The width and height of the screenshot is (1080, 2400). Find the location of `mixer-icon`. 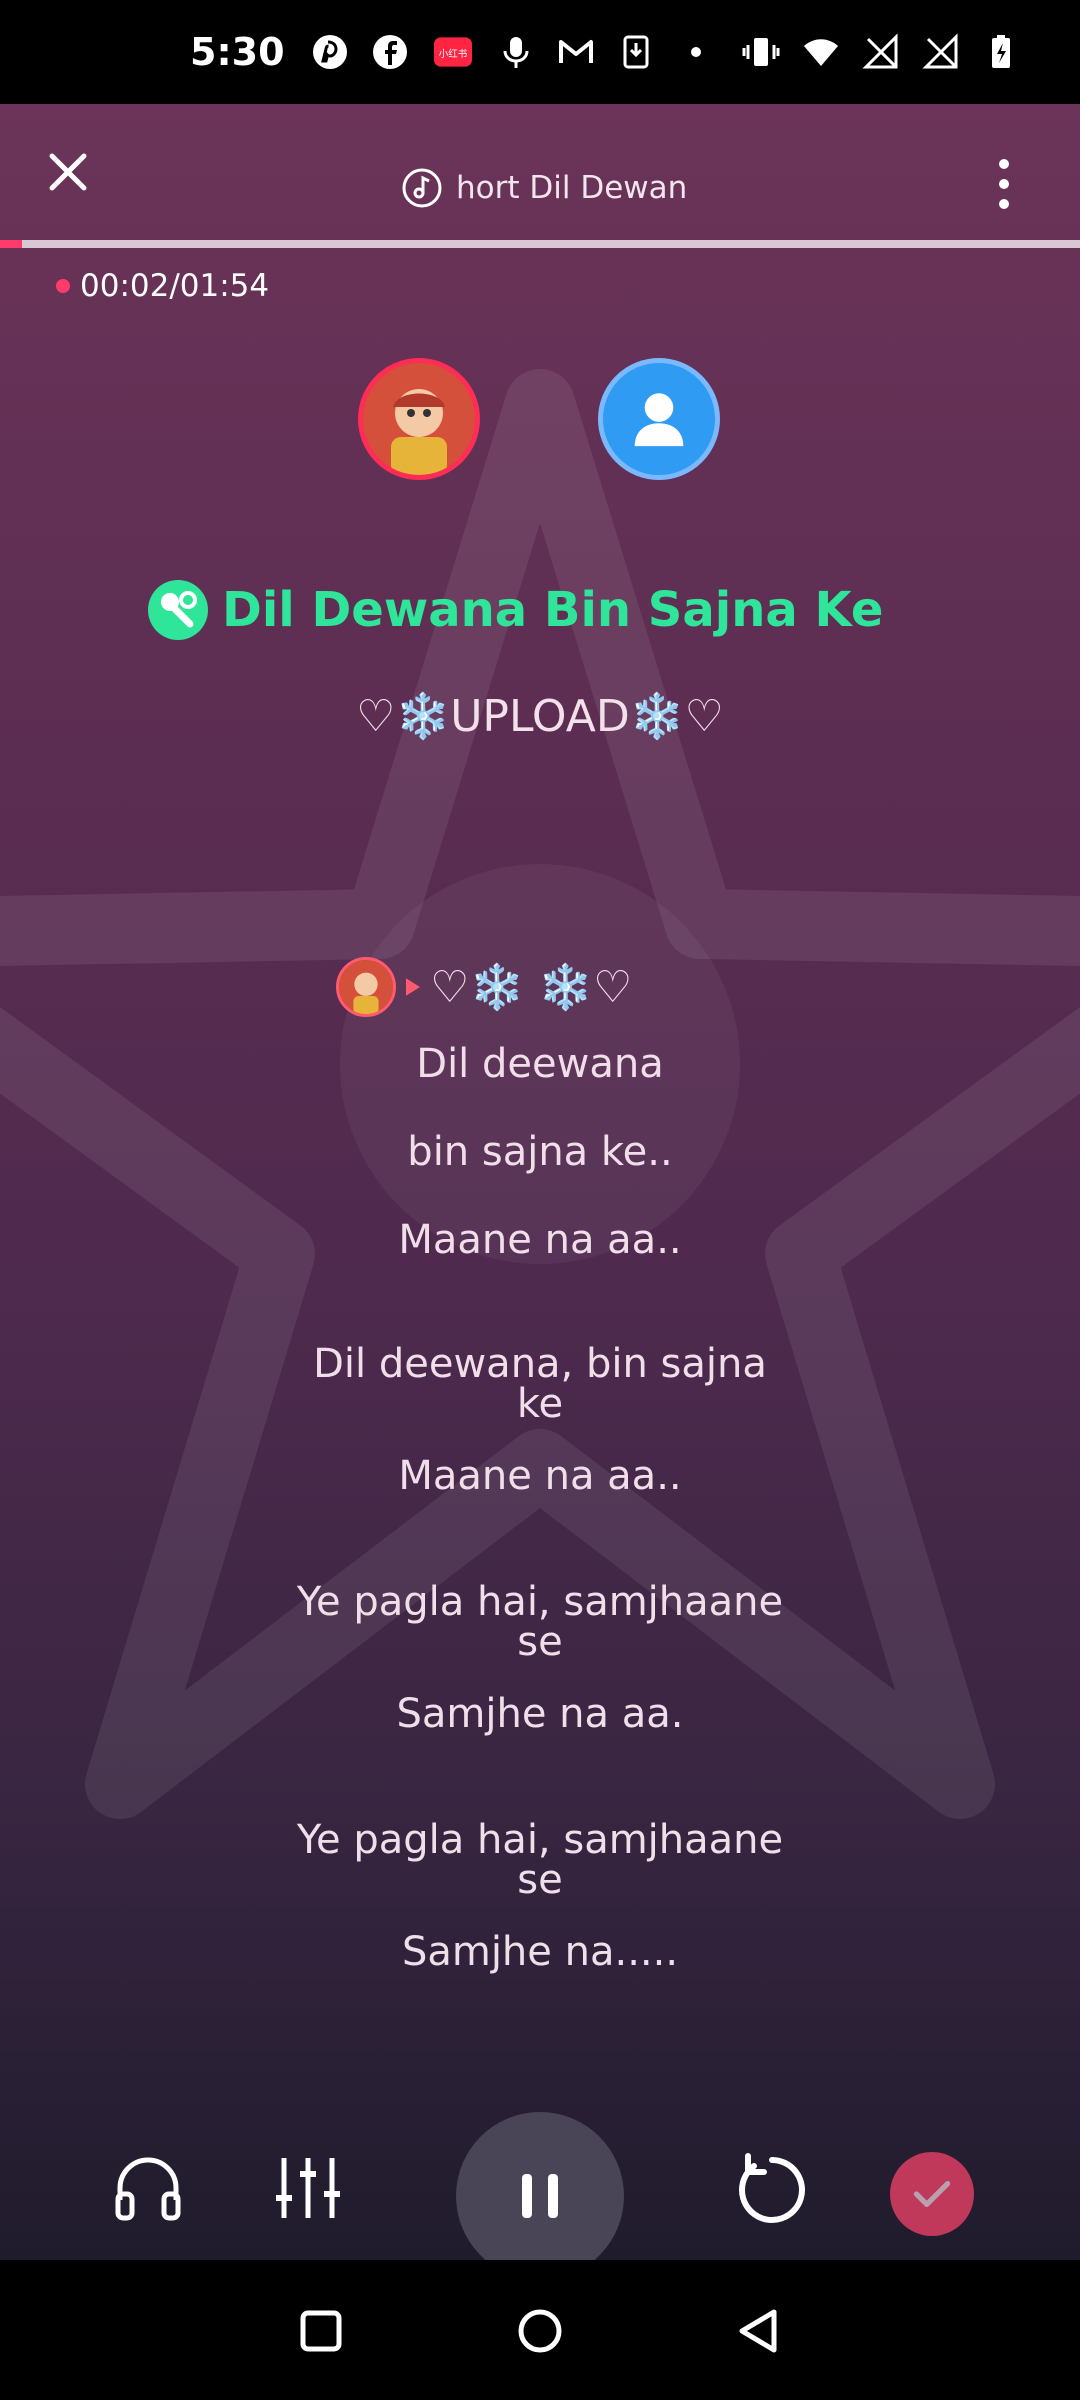

mixer-icon is located at coordinates (308, 2188).